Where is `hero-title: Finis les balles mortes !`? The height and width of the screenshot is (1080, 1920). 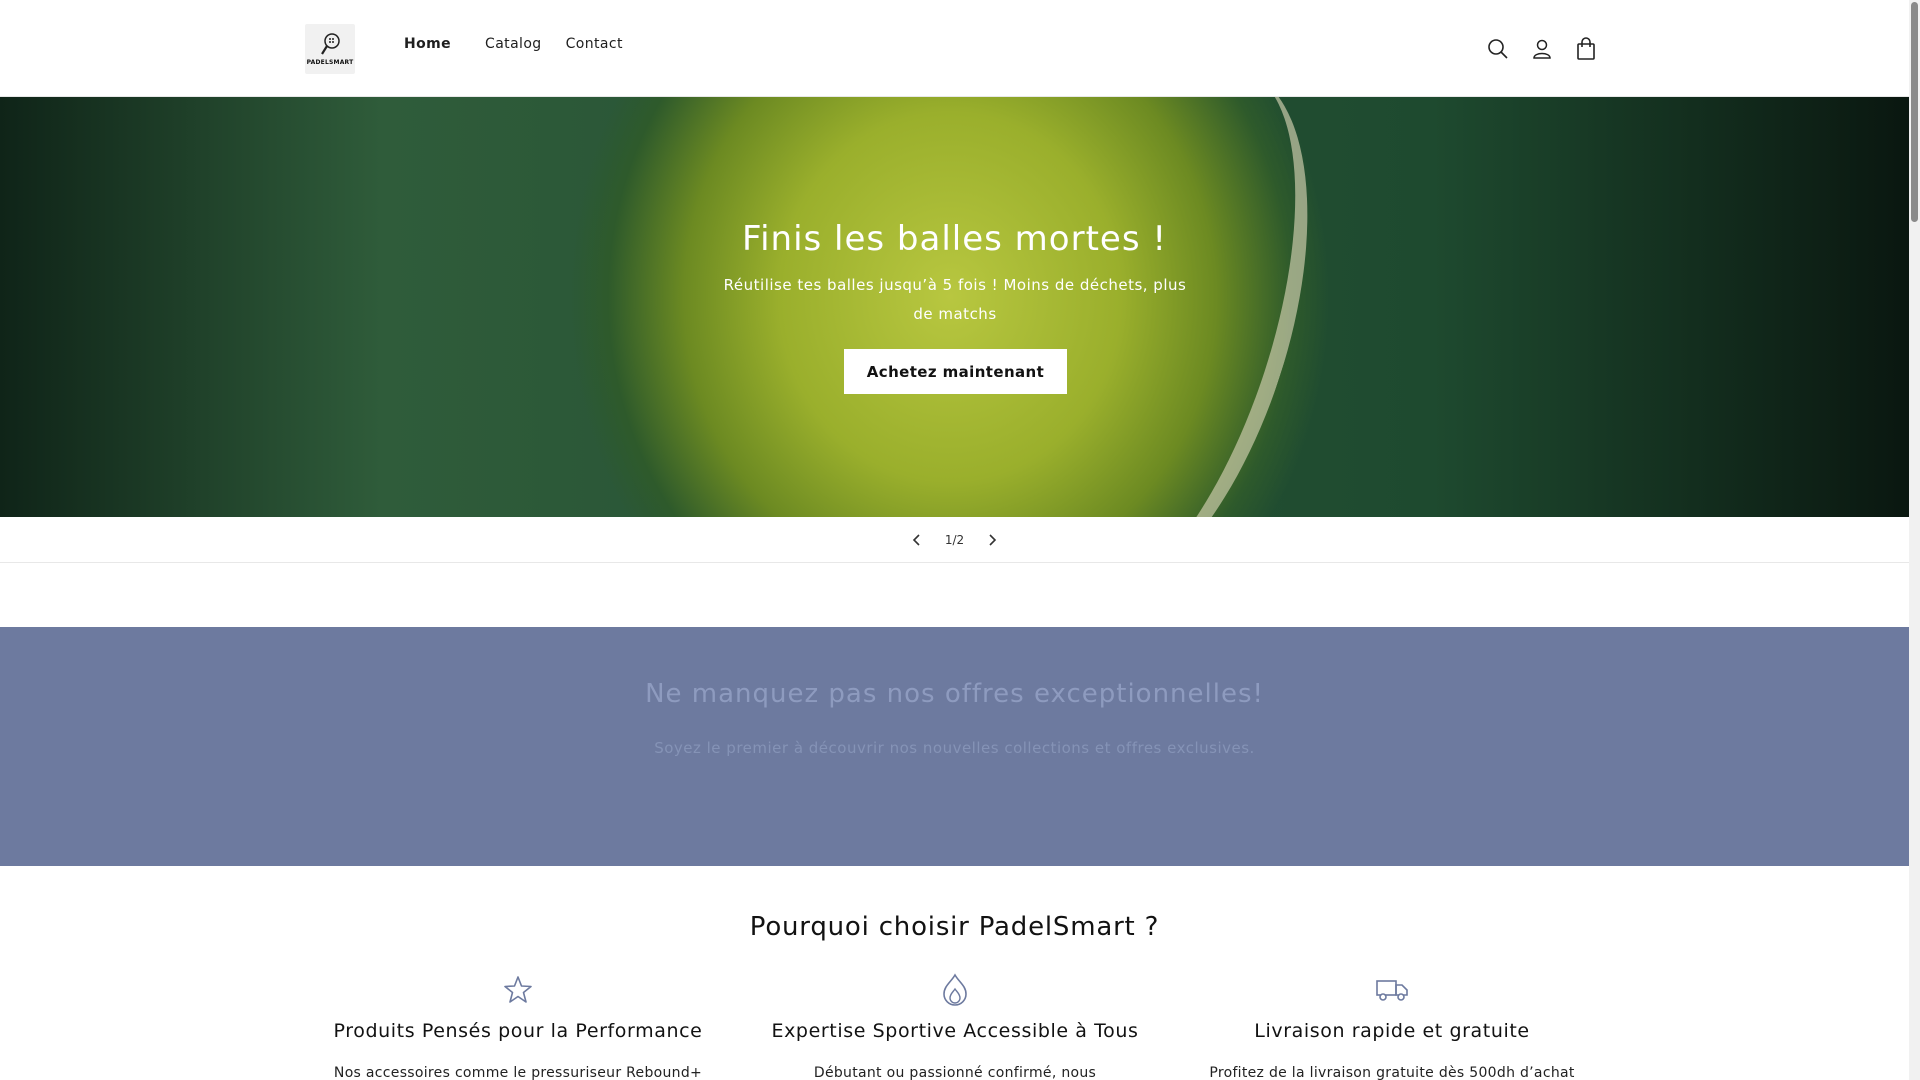
hero-title: Finis les balles mortes ! is located at coordinates (954, 239).